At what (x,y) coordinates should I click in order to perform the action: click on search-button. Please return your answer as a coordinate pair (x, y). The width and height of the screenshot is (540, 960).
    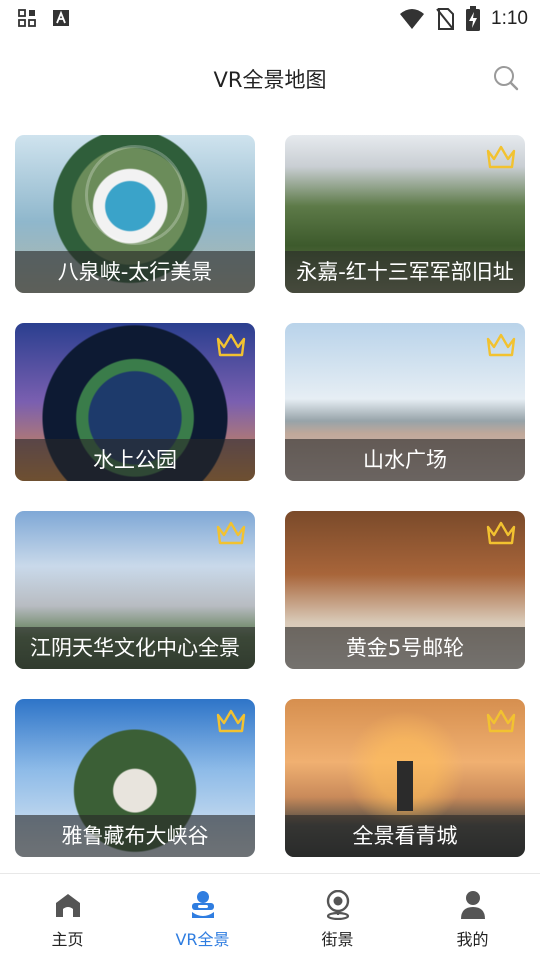
    Looking at the image, I should click on (506, 78).